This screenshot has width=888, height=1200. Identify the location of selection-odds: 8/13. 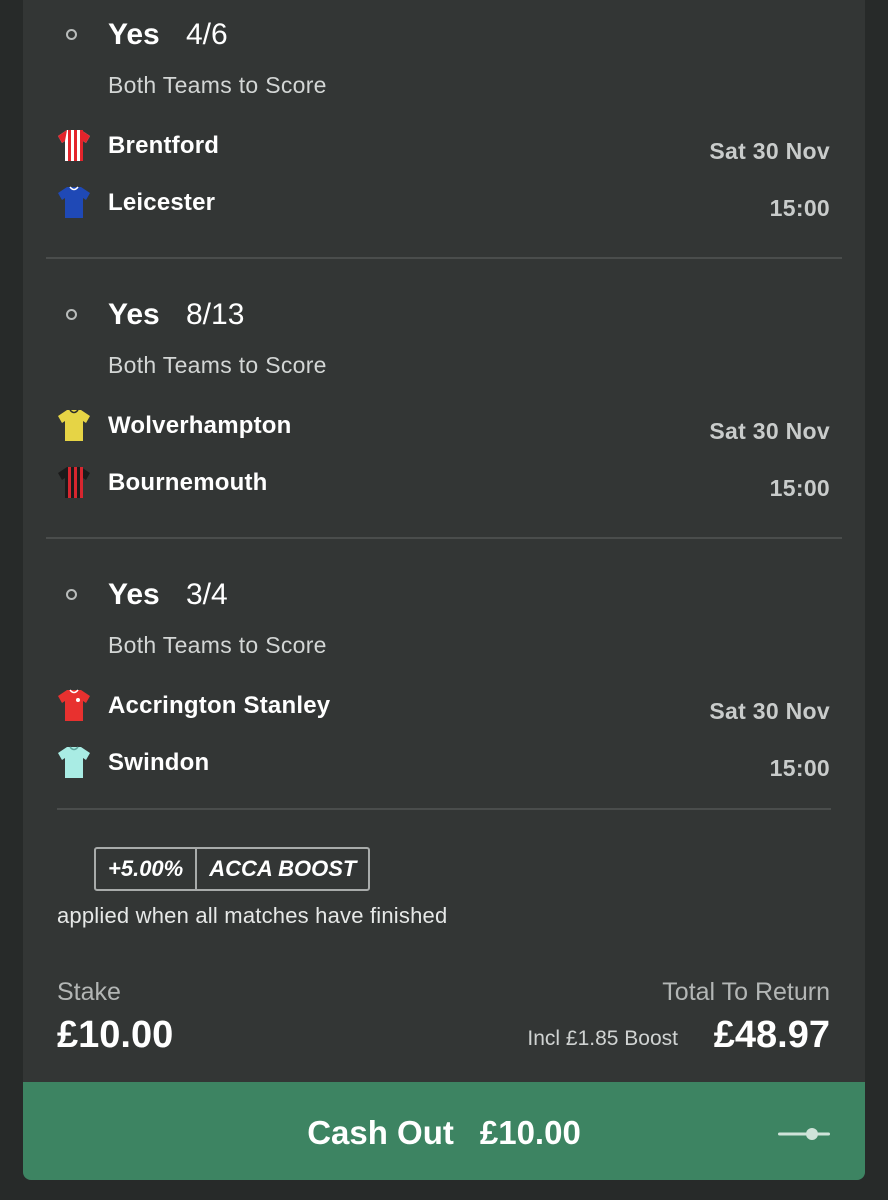
(215, 314).